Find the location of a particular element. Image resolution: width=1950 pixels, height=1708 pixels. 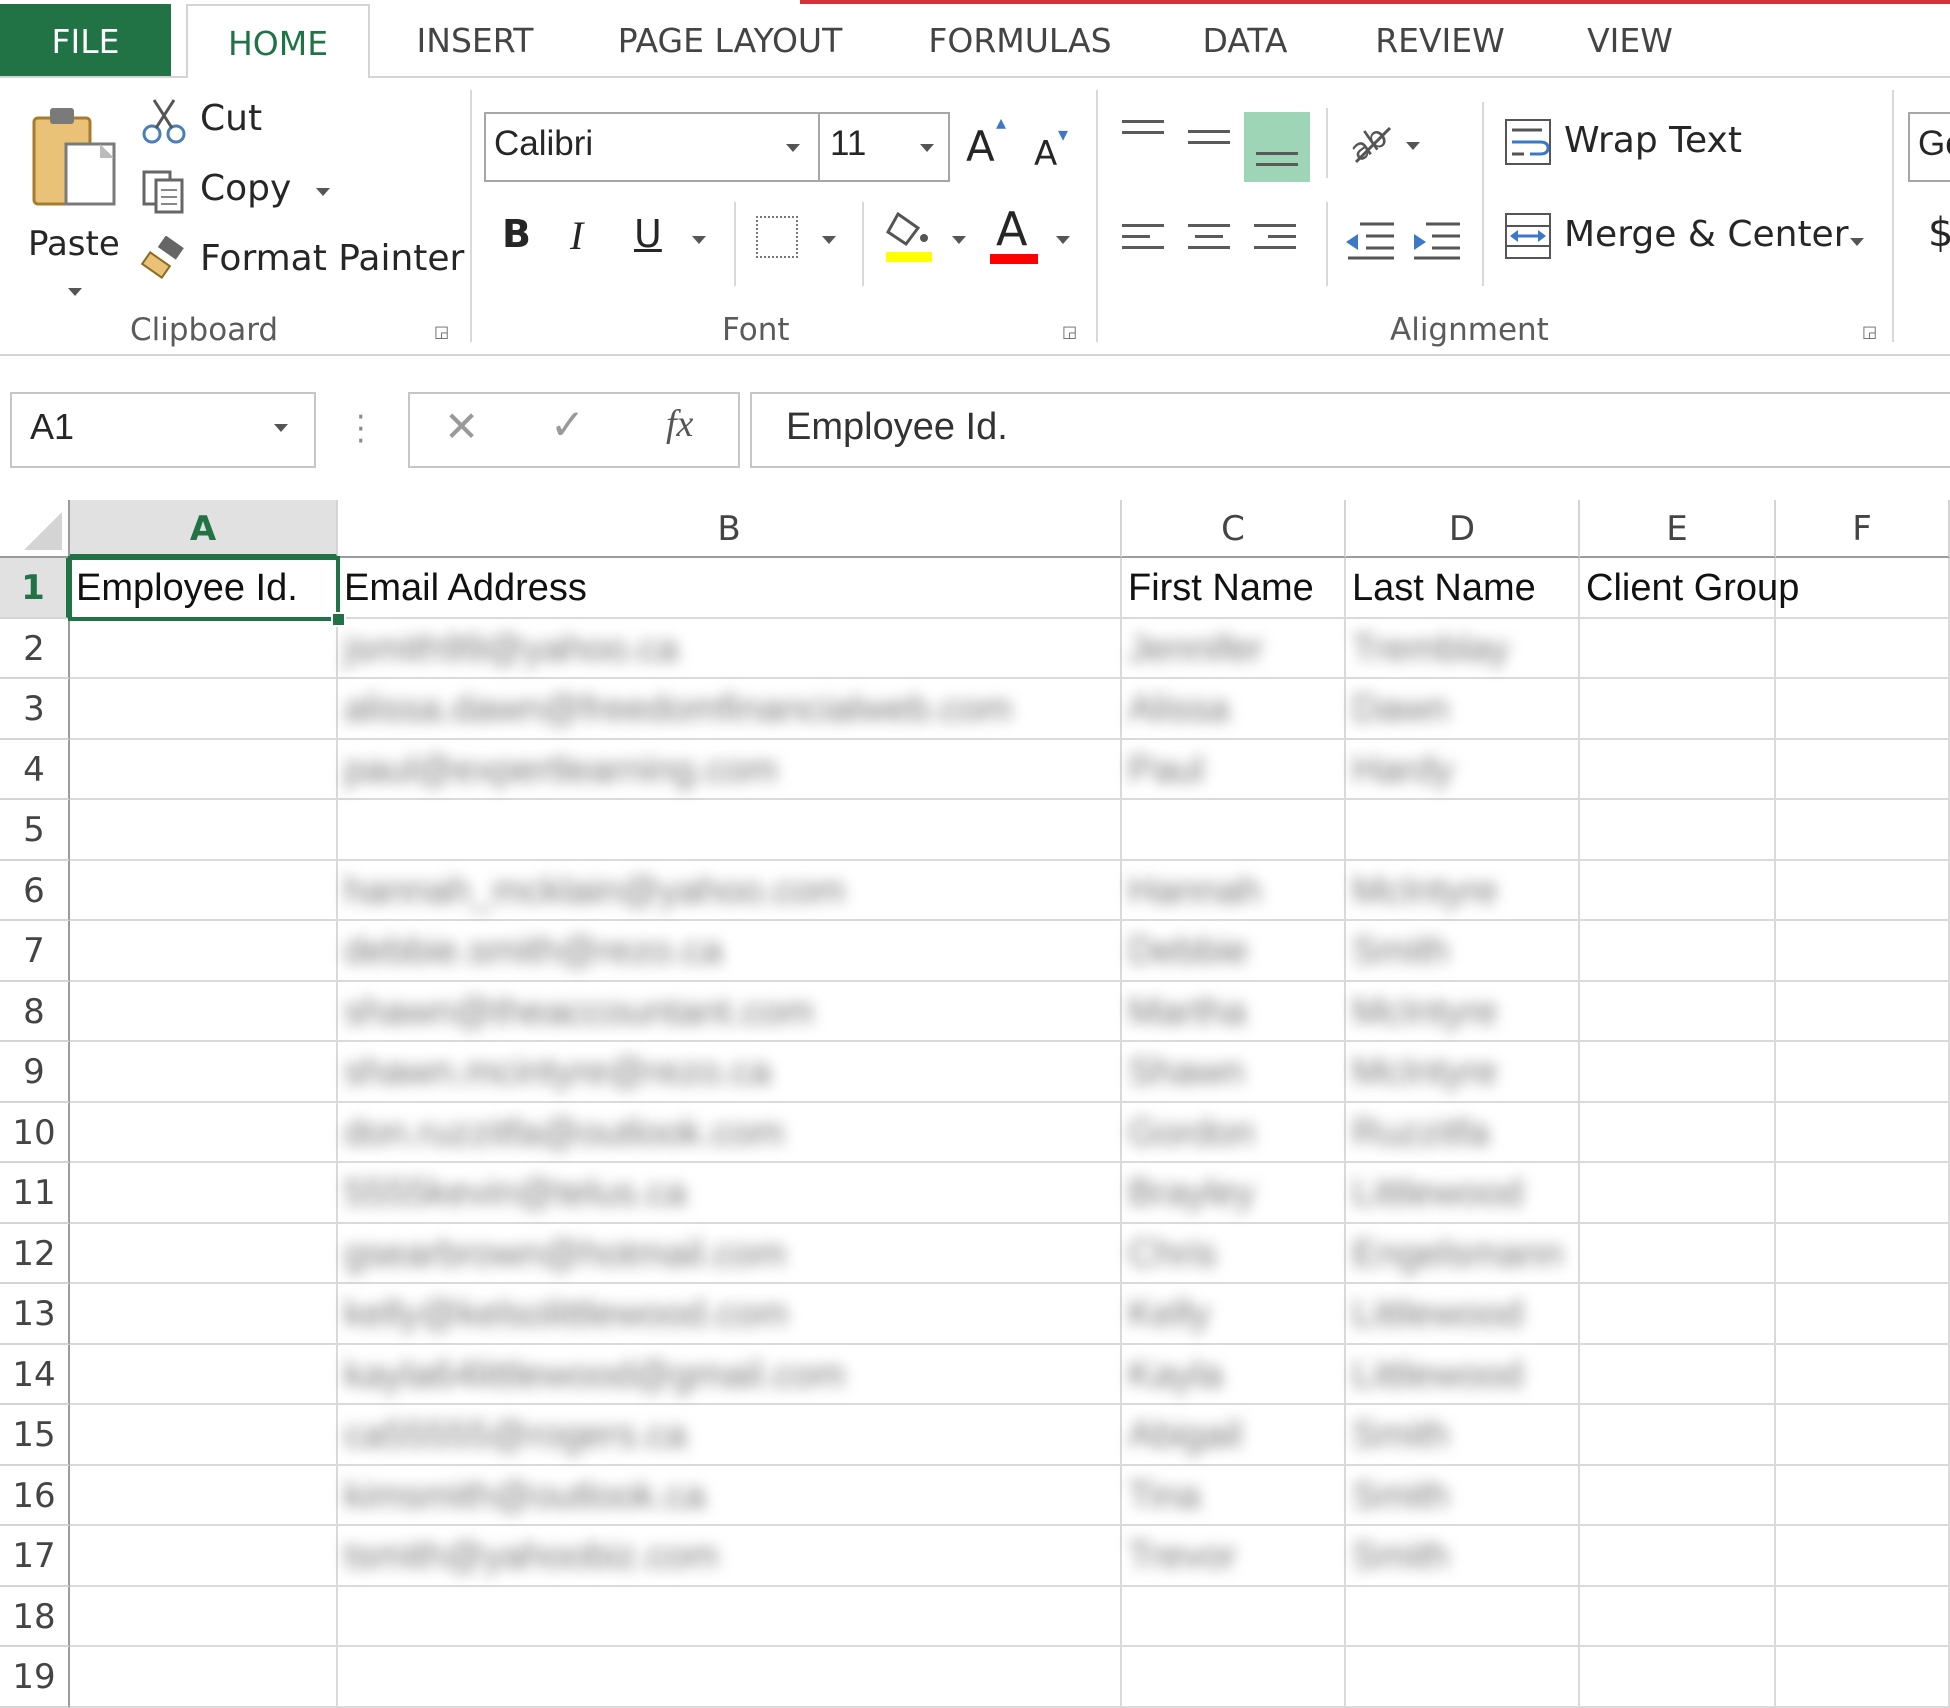

tab-view: VIEW is located at coordinates (1630, 39).